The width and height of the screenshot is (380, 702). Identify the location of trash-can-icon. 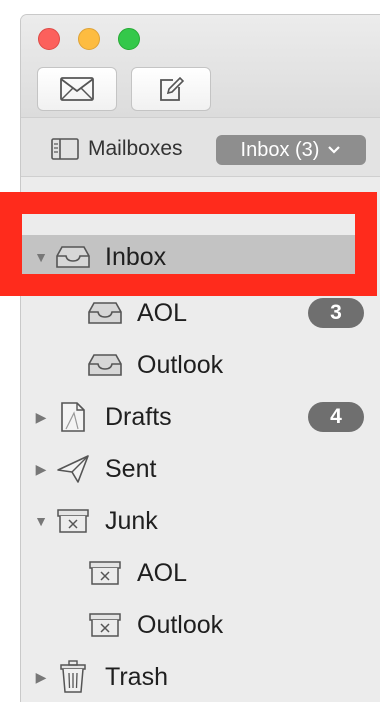
(73, 676).